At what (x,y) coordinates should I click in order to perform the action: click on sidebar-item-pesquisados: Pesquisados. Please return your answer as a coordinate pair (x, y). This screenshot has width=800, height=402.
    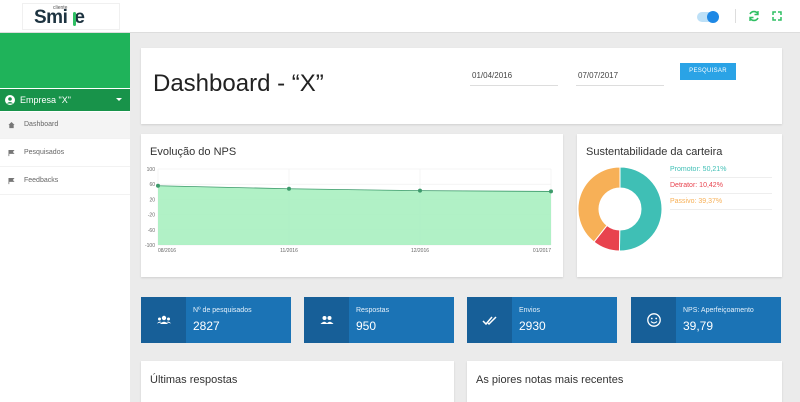
    Looking at the image, I should click on (65, 153).